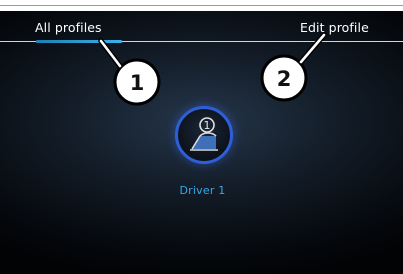 This screenshot has width=403, height=274. Describe the element at coordinates (293, 67) in the screenshot. I see `callout-2: 2` at that location.